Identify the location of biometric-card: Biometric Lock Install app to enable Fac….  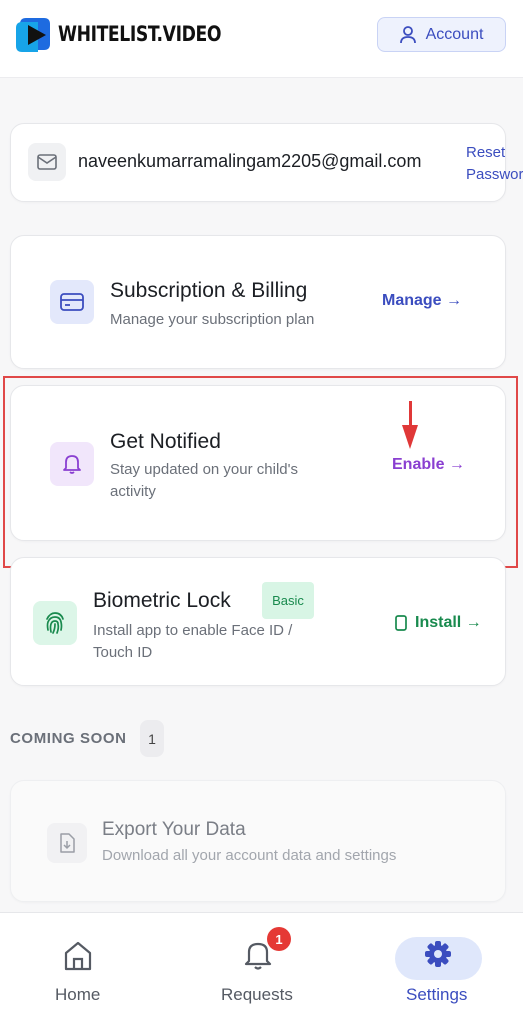
(258, 621).